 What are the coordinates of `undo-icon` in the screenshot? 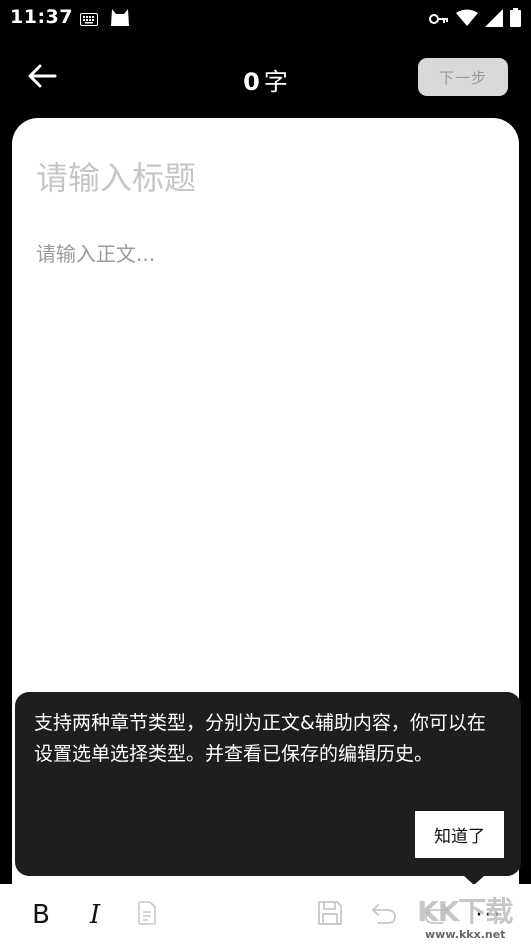 It's located at (384, 915).